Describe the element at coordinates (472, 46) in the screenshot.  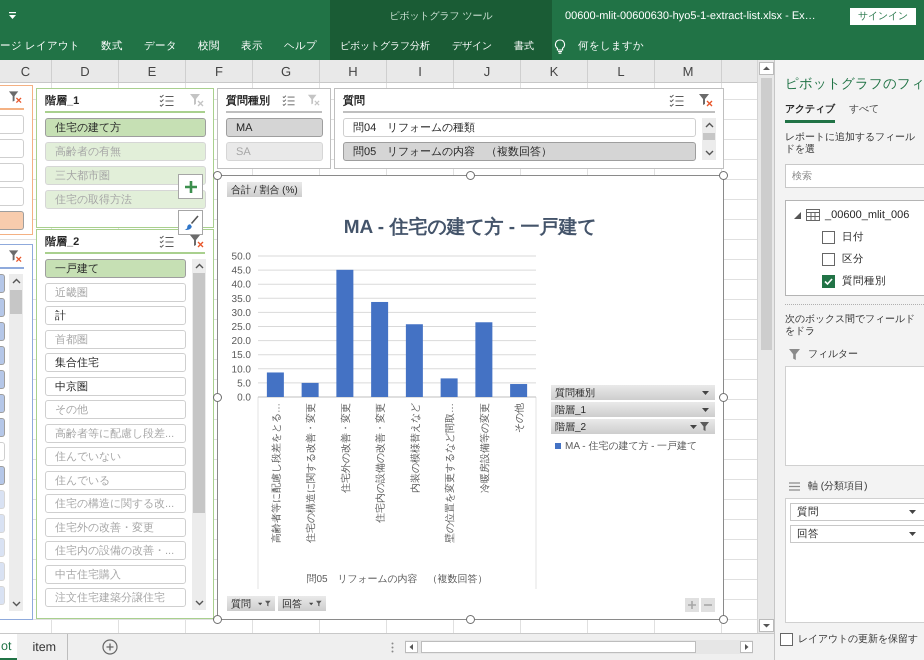
I see `ribbon-tab: デザイン` at that location.